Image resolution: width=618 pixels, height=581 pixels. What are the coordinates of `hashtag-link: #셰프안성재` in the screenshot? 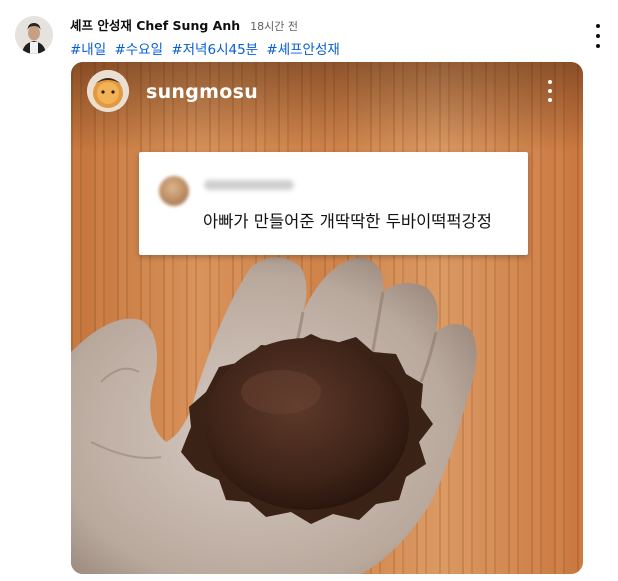 It's located at (302, 50).